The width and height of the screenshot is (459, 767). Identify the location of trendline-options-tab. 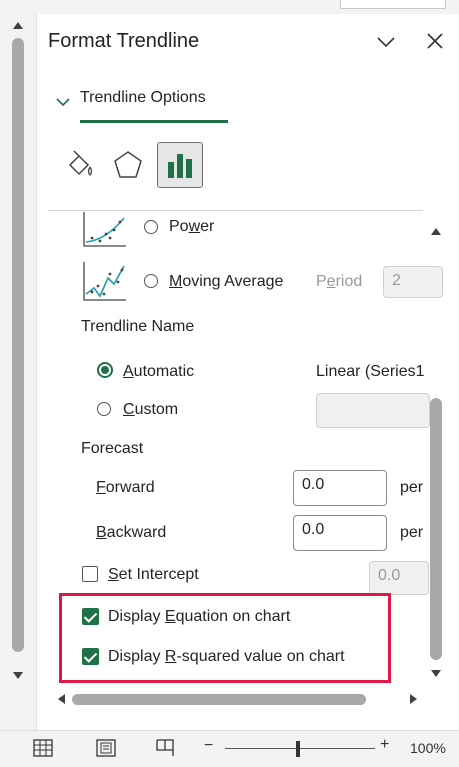
(180, 165).